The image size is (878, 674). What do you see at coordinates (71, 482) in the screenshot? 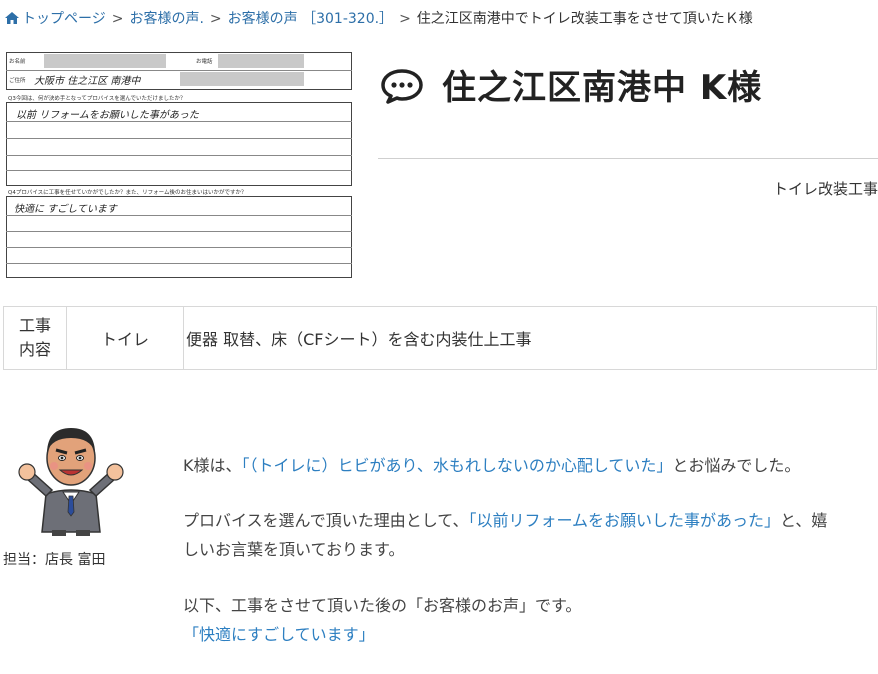
I see `staff-avatar` at bounding box center [71, 482].